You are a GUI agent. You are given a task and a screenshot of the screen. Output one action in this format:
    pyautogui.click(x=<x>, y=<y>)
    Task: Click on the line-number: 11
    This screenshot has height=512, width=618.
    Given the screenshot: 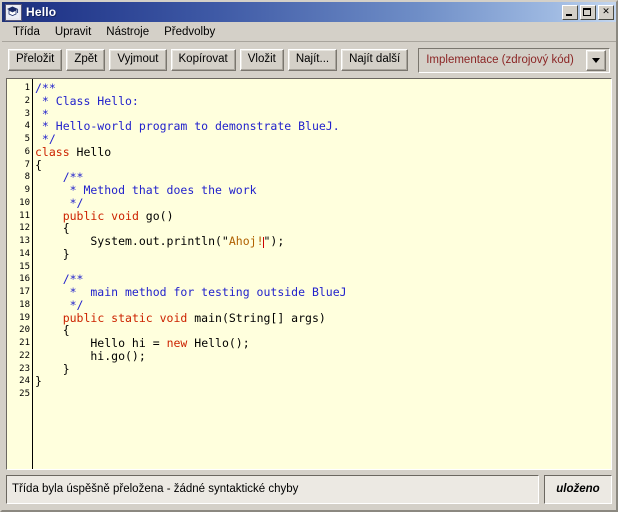 What is the action you would take?
    pyautogui.click(x=24, y=215)
    